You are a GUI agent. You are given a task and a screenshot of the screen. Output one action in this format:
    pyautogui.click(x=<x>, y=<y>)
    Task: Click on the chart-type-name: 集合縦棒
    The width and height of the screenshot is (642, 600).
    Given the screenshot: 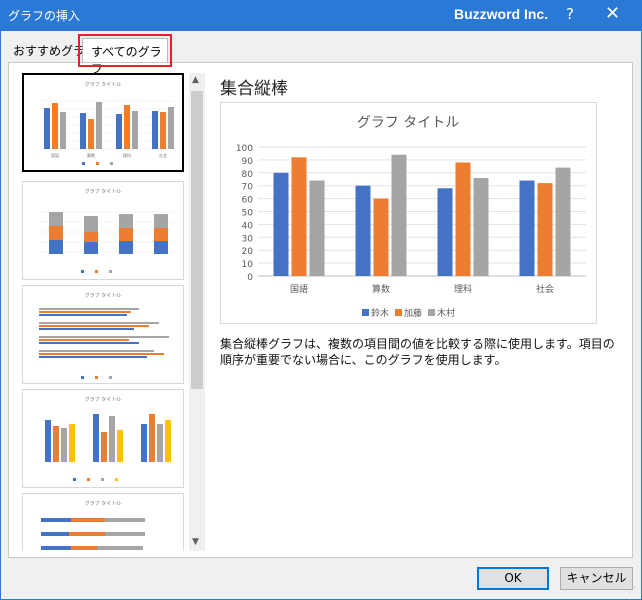 What is the action you would take?
    pyautogui.click(x=254, y=89)
    